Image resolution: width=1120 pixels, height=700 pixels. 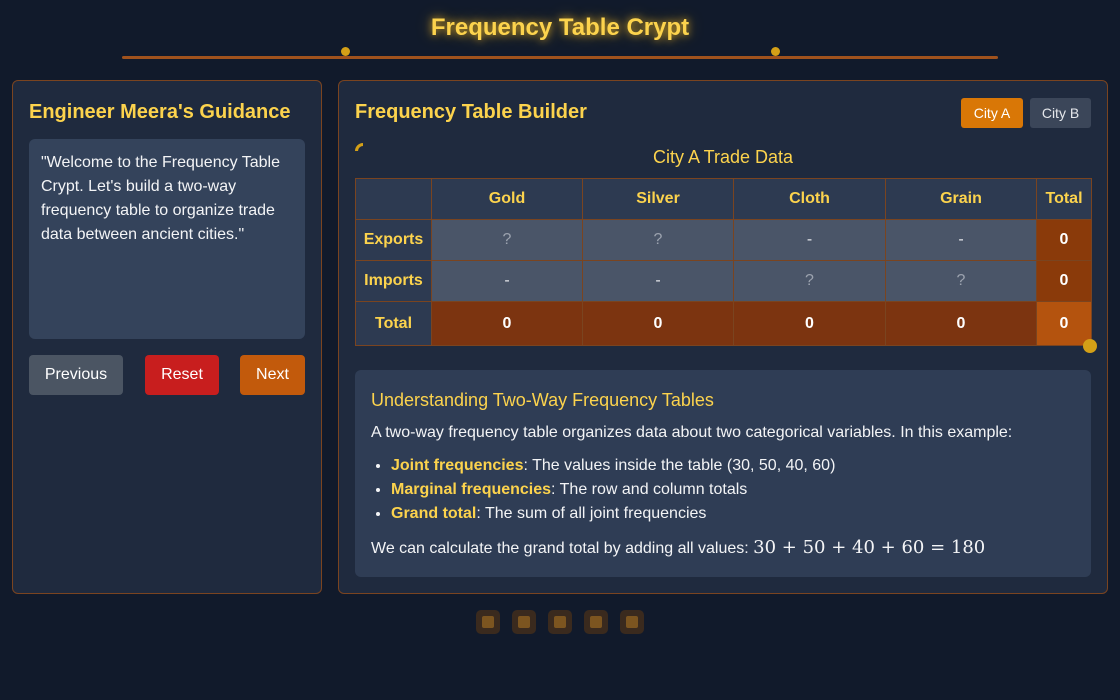 What do you see at coordinates (560, 27) in the screenshot?
I see `page-title: Frequency Table Crypt` at bounding box center [560, 27].